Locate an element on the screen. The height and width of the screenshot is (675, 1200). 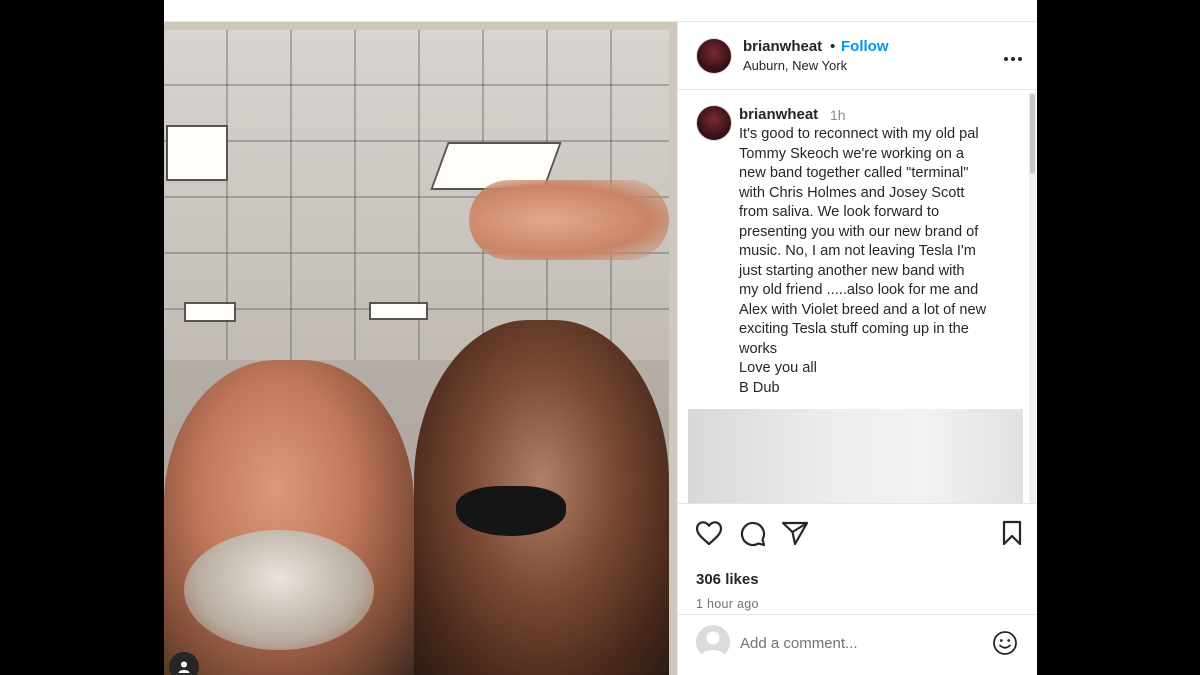
caption-line: exciting Tesla stuff coming up in the is located at coordinates (854, 329).